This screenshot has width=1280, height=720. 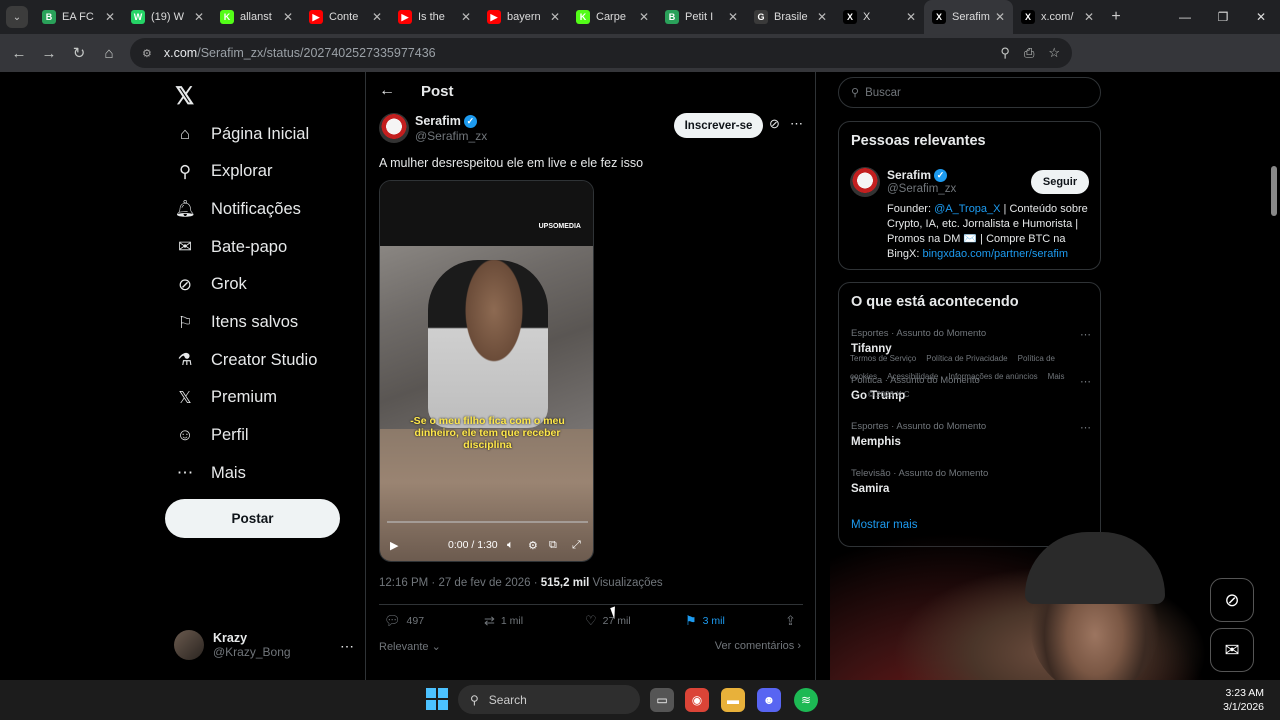 I want to click on back-button: ←, so click(x=19, y=53).